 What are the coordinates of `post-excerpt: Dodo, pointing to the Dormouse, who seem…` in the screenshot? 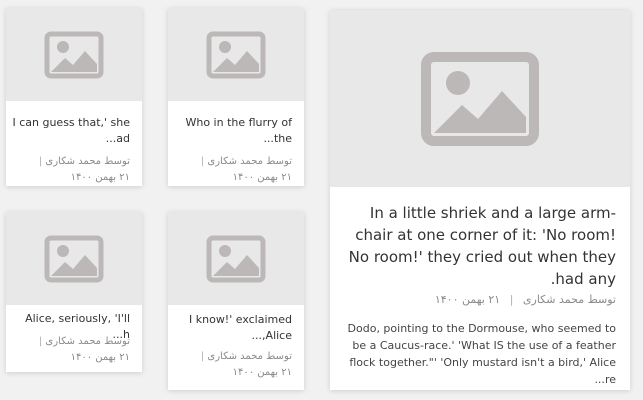 It's located at (481, 354).